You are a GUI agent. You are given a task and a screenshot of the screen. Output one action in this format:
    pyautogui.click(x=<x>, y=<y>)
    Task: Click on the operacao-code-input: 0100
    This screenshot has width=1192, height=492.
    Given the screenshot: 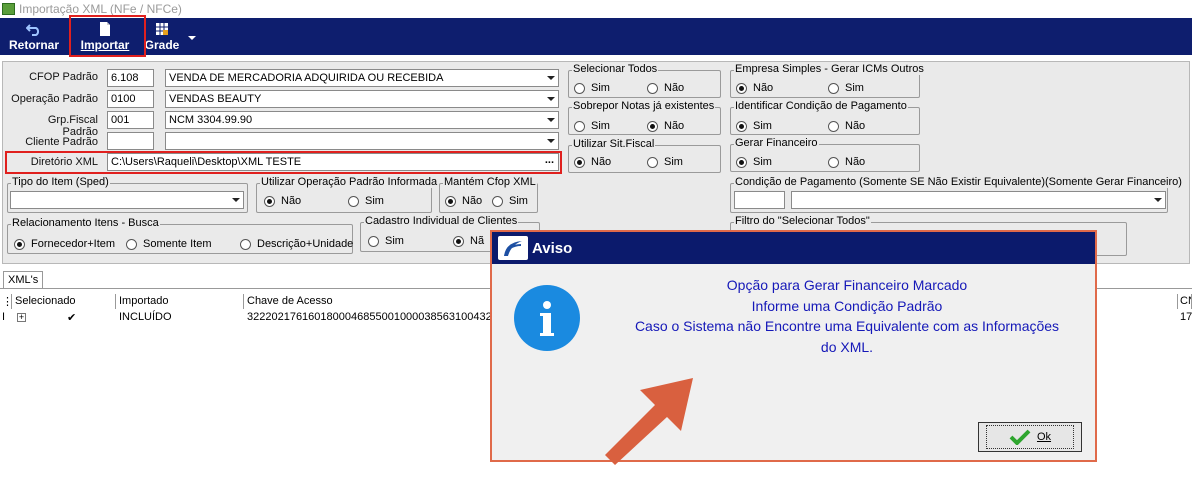 What is the action you would take?
    pyautogui.click(x=130, y=99)
    